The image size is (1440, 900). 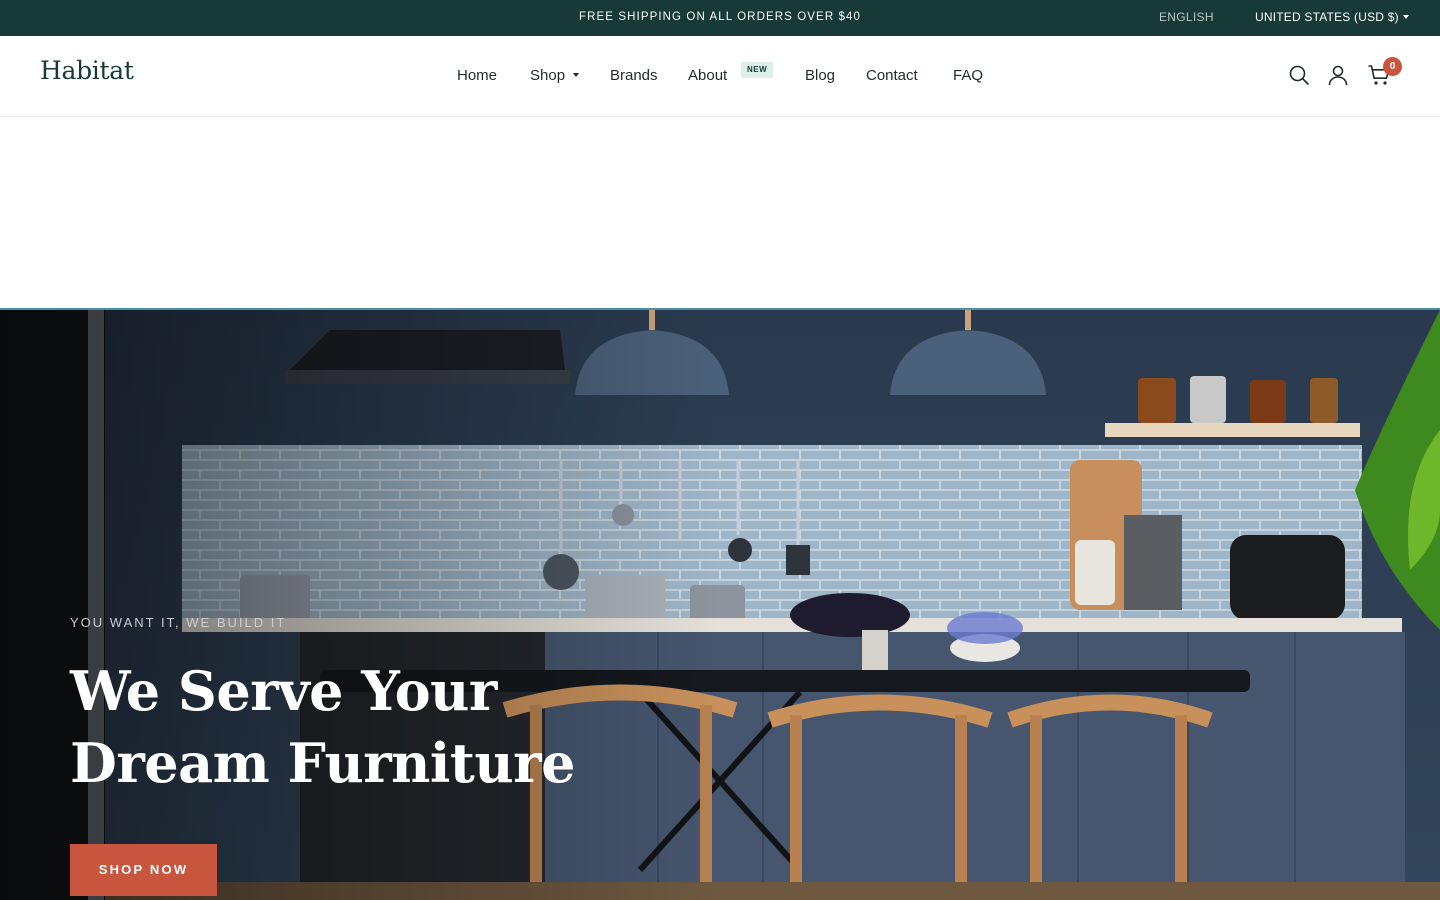 I want to click on nav-item-faq: FAQ, so click(x=968, y=76).